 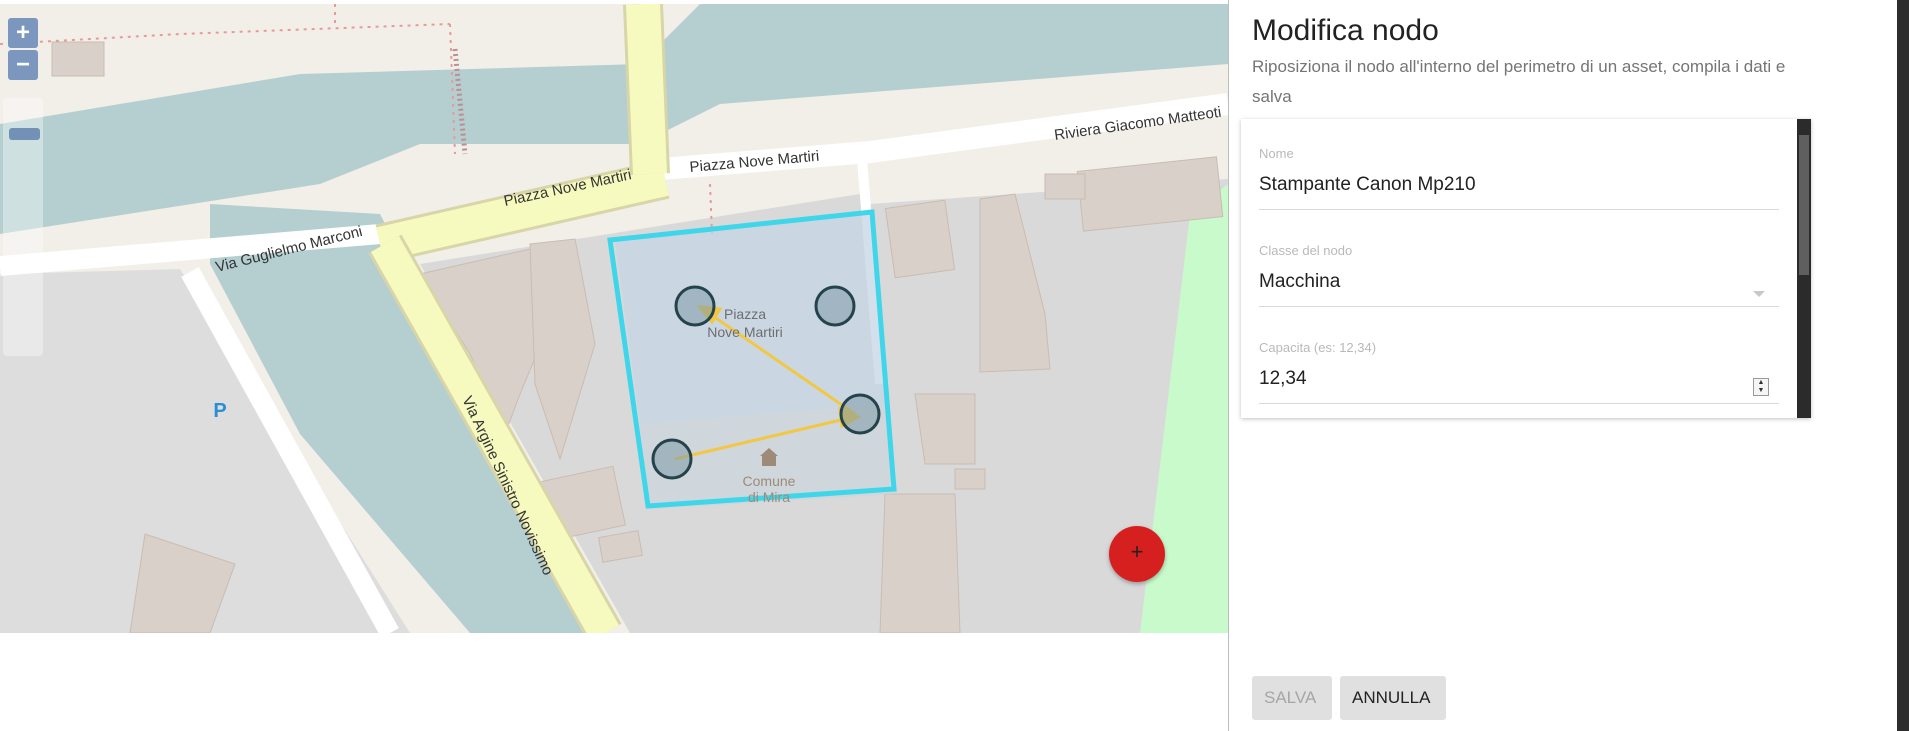 I want to click on poi-label: Comune, so click(x=769, y=481).